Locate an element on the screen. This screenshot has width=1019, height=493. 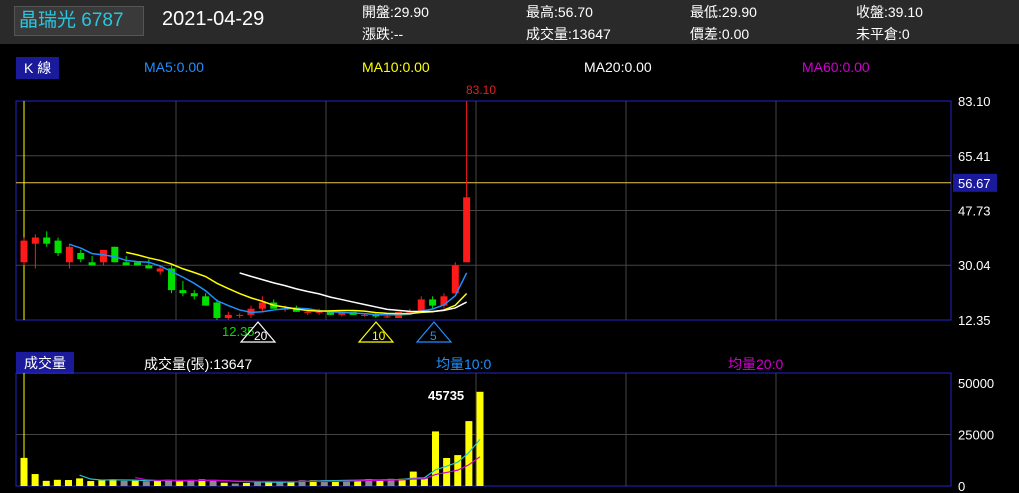
price-tick-label: 47.73 is located at coordinates (974, 210).